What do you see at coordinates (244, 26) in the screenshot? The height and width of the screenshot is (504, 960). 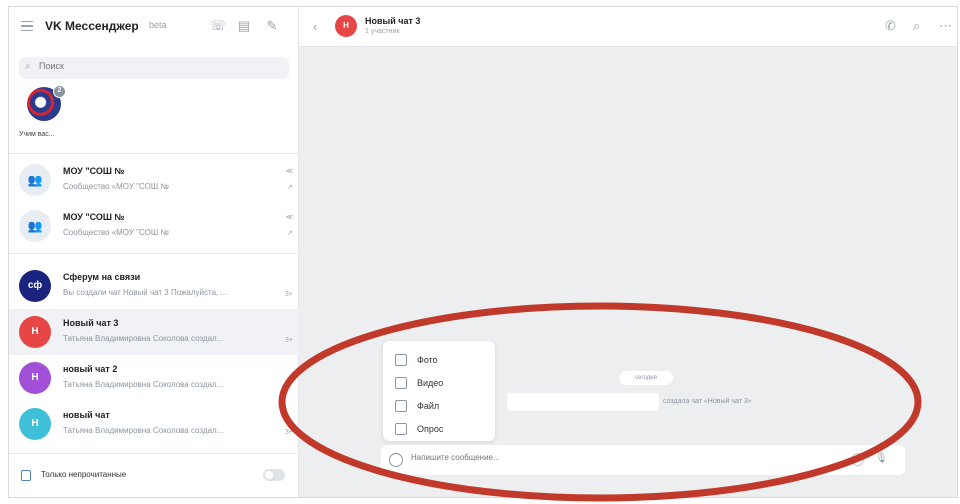 I see `archive-icon: ▤` at bounding box center [244, 26].